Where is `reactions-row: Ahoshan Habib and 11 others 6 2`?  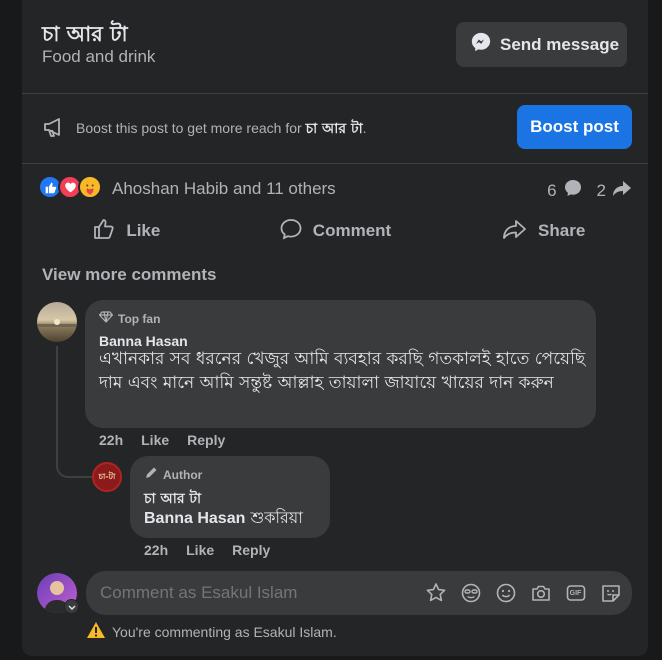
reactions-row: Ahoshan Habib and 11 others 6 2 is located at coordinates (335, 189).